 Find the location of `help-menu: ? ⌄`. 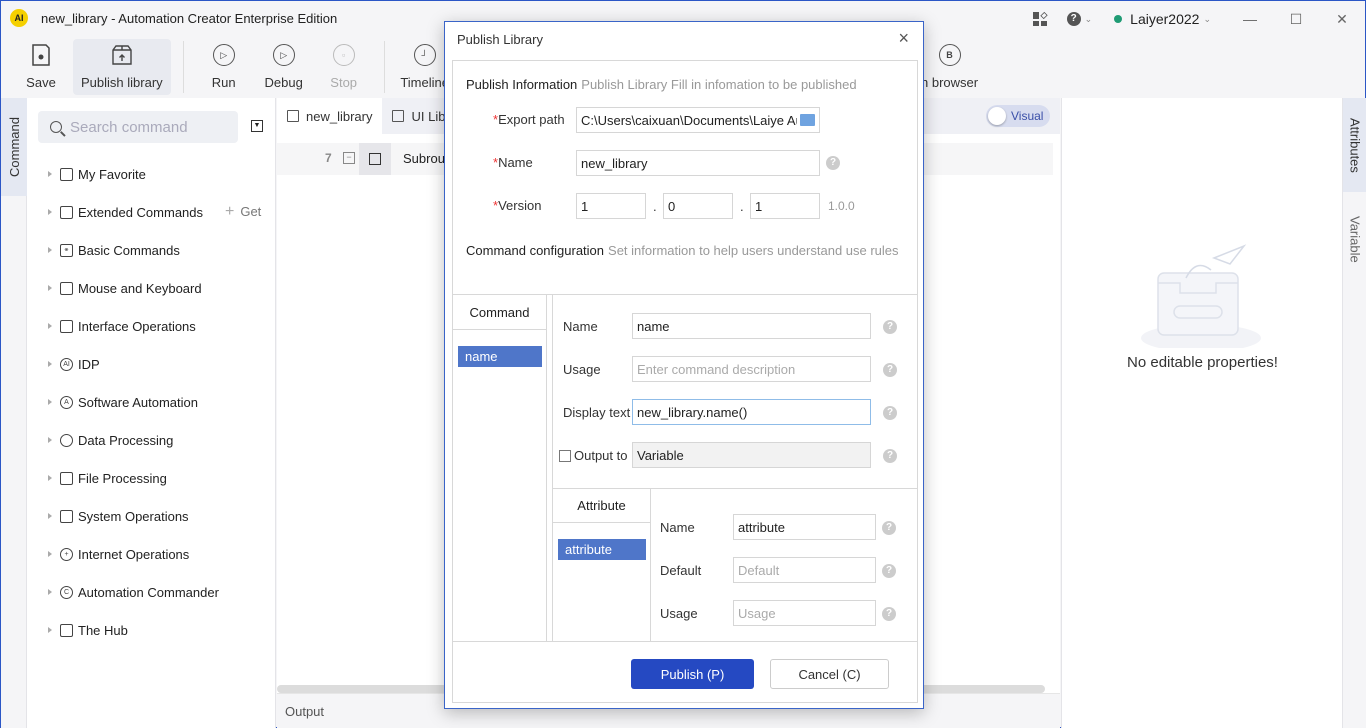

help-menu: ? ⌄ is located at coordinates (1079, 19).